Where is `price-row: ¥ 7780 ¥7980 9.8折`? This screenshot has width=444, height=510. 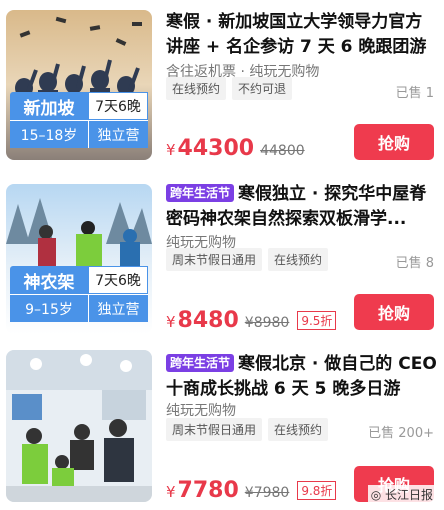 price-row: ¥ 7780 ¥7980 9.8折 is located at coordinates (251, 490).